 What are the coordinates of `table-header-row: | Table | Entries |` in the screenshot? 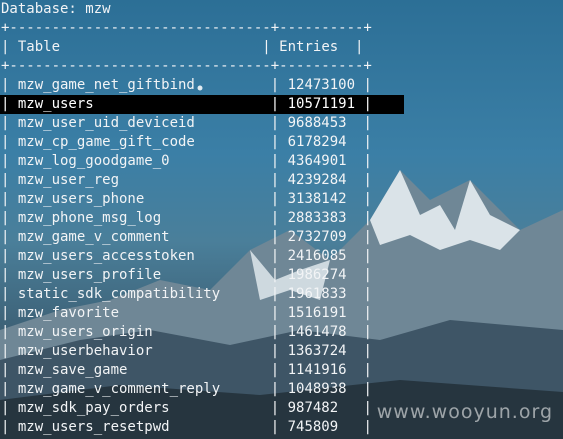 It's located at (182, 47).